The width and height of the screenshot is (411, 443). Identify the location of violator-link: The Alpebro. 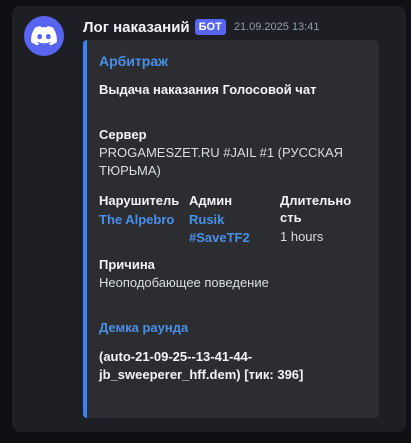
(144, 220).